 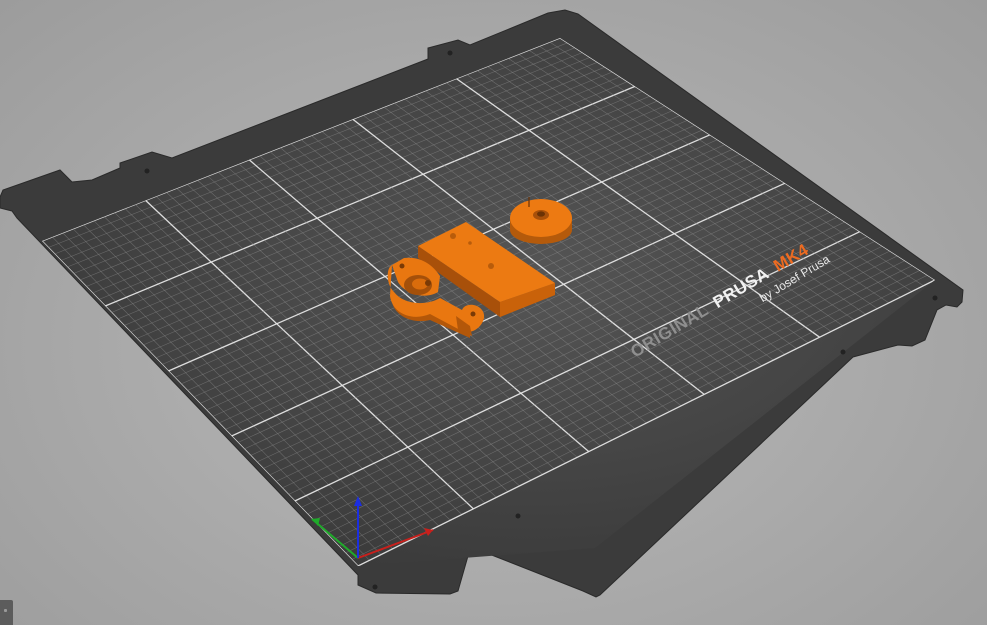 I want to click on sidebar-collapse-handle, so click(x=6, y=612).